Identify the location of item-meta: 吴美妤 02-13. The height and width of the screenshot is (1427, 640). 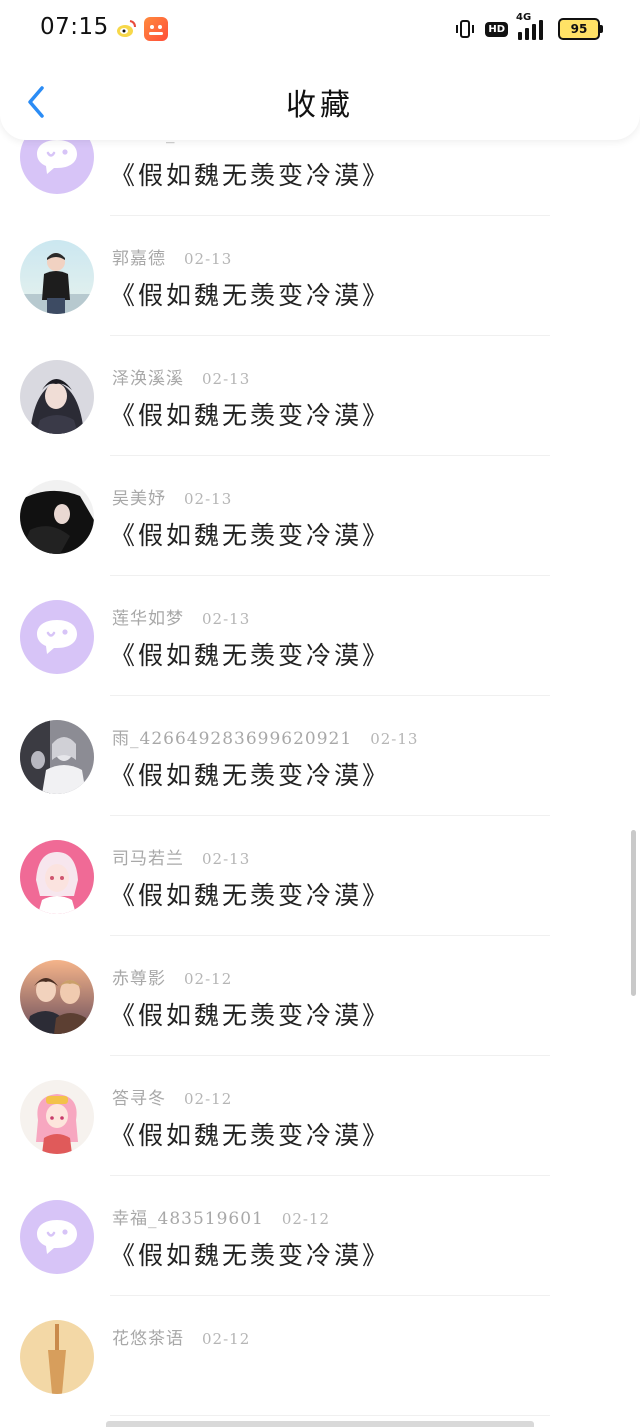
(172, 496).